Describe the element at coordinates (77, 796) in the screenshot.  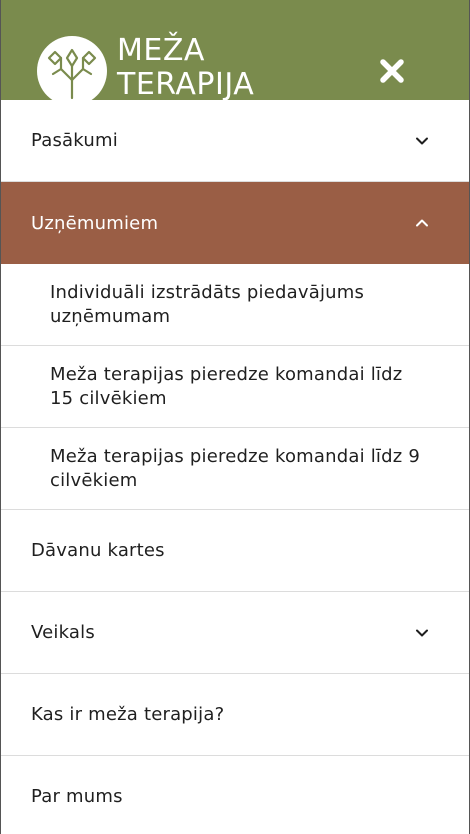
I see `menu-item-label: Par mums` at that location.